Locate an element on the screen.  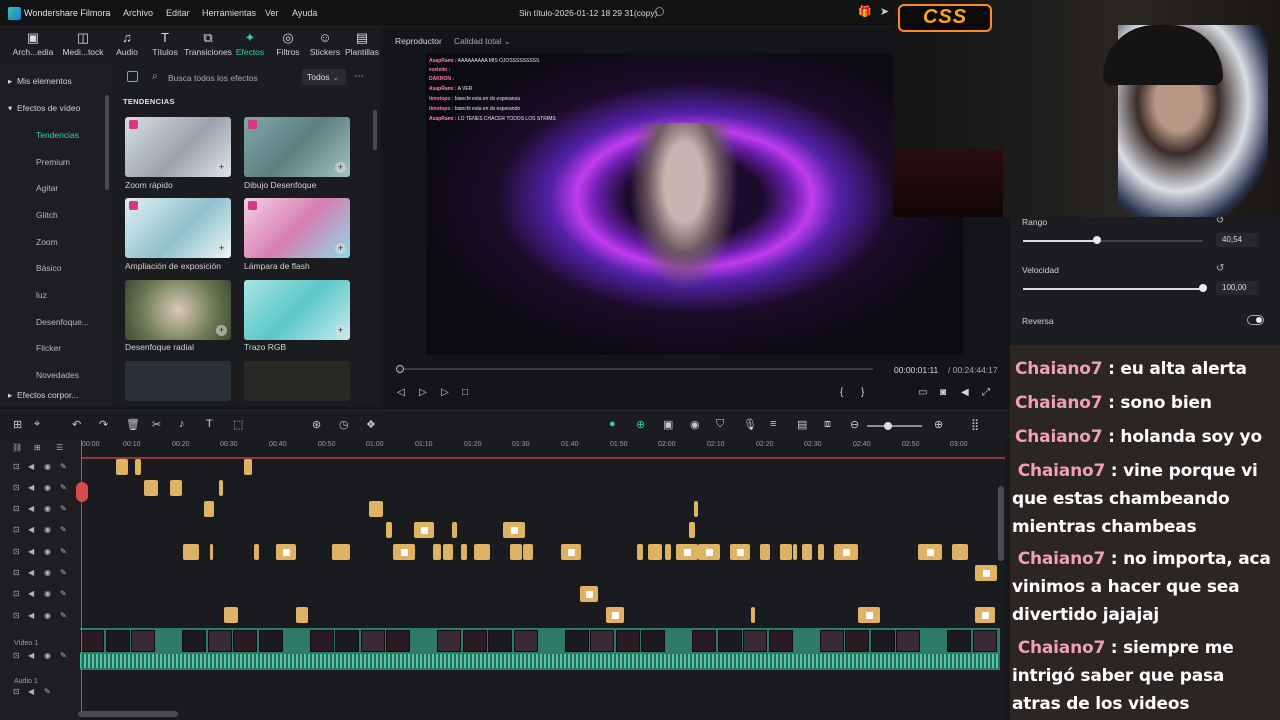
snap-icon: ● is located at coordinates (612, 424).